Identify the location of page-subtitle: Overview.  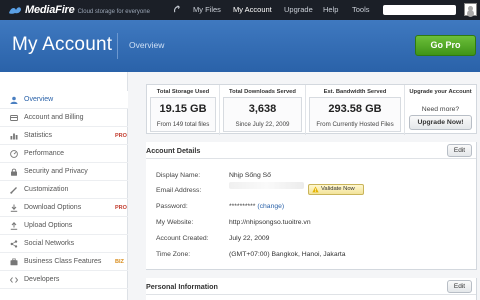
(147, 45).